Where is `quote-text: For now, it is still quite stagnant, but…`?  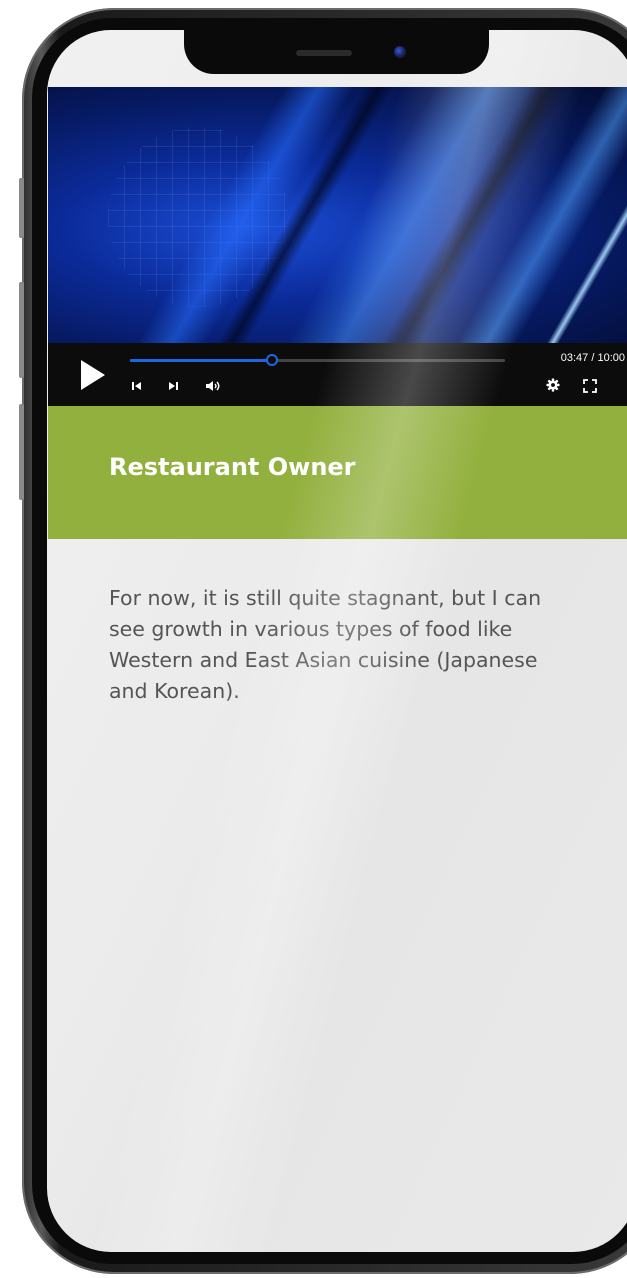 quote-text: For now, it is still quite stagnant, but… is located at coordinates (325, 644).